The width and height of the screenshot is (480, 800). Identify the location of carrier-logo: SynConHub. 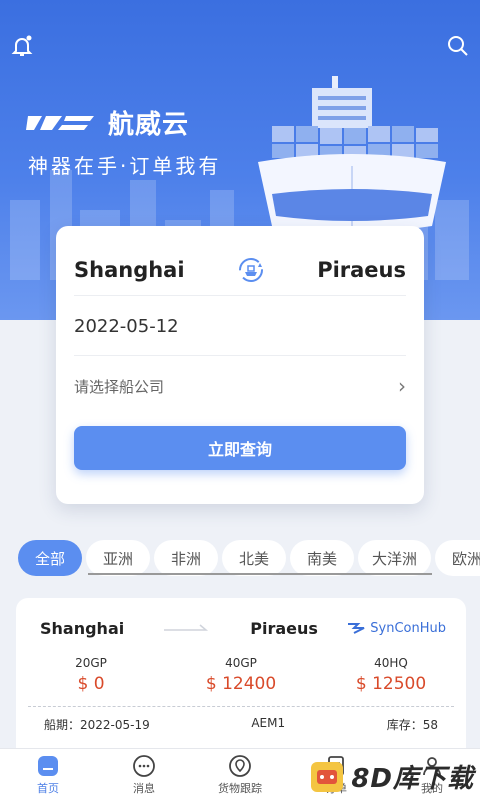
(396, 628).